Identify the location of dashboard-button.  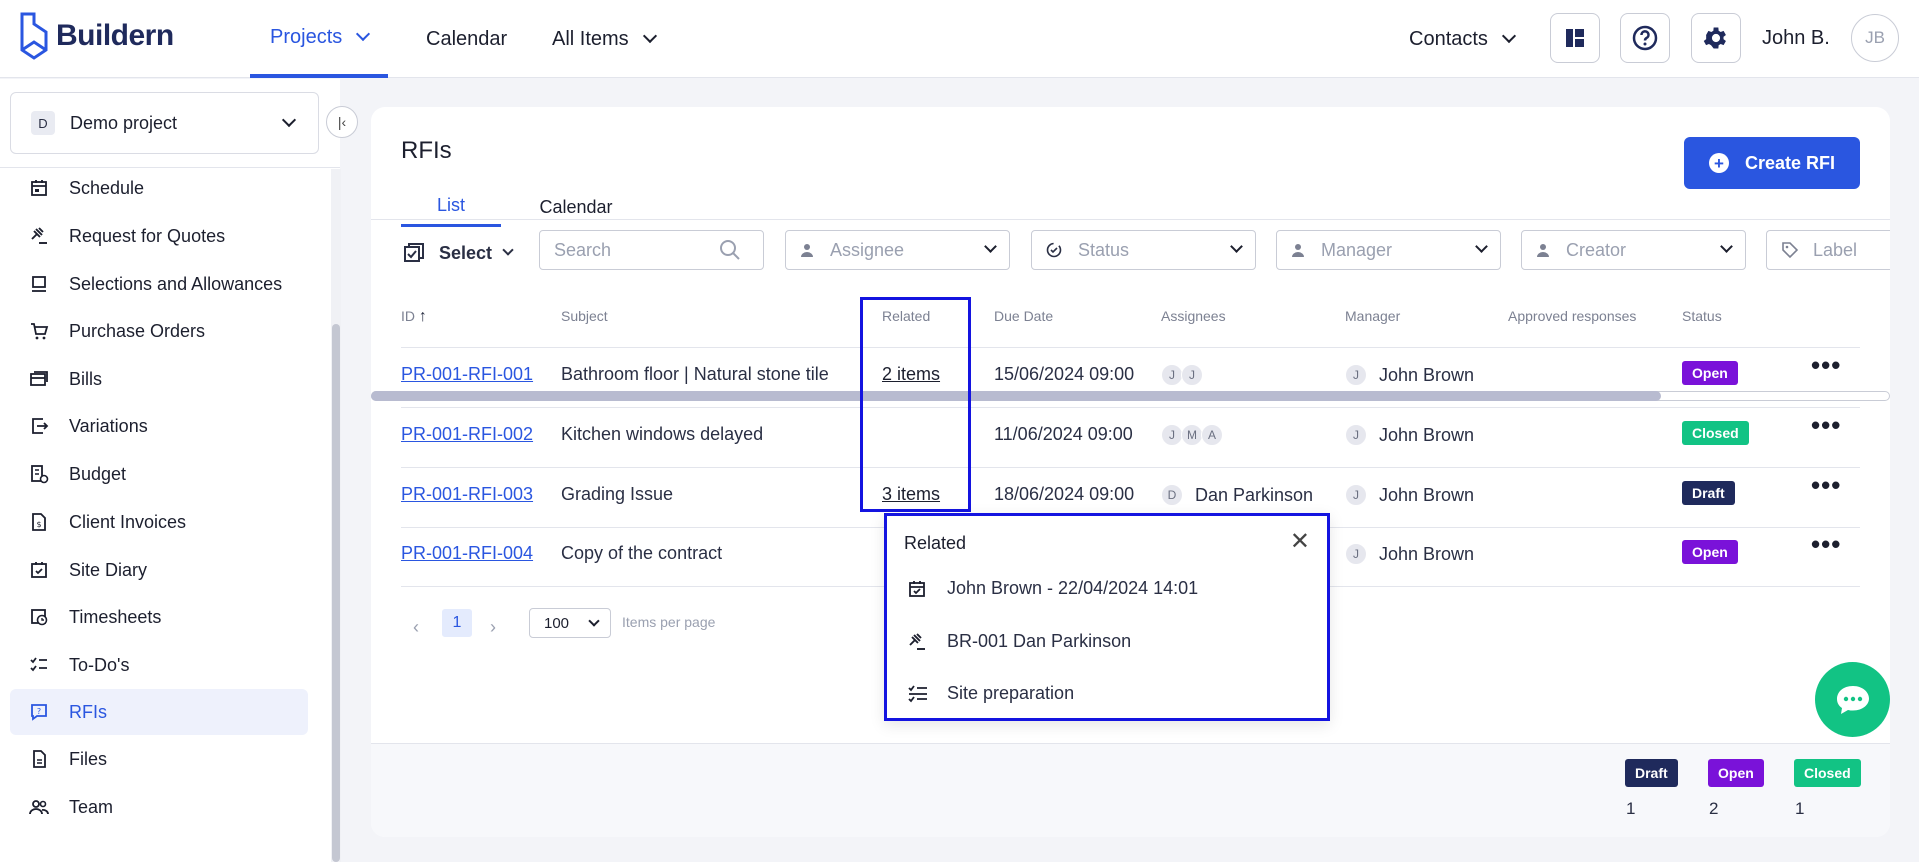
(1575, 38).